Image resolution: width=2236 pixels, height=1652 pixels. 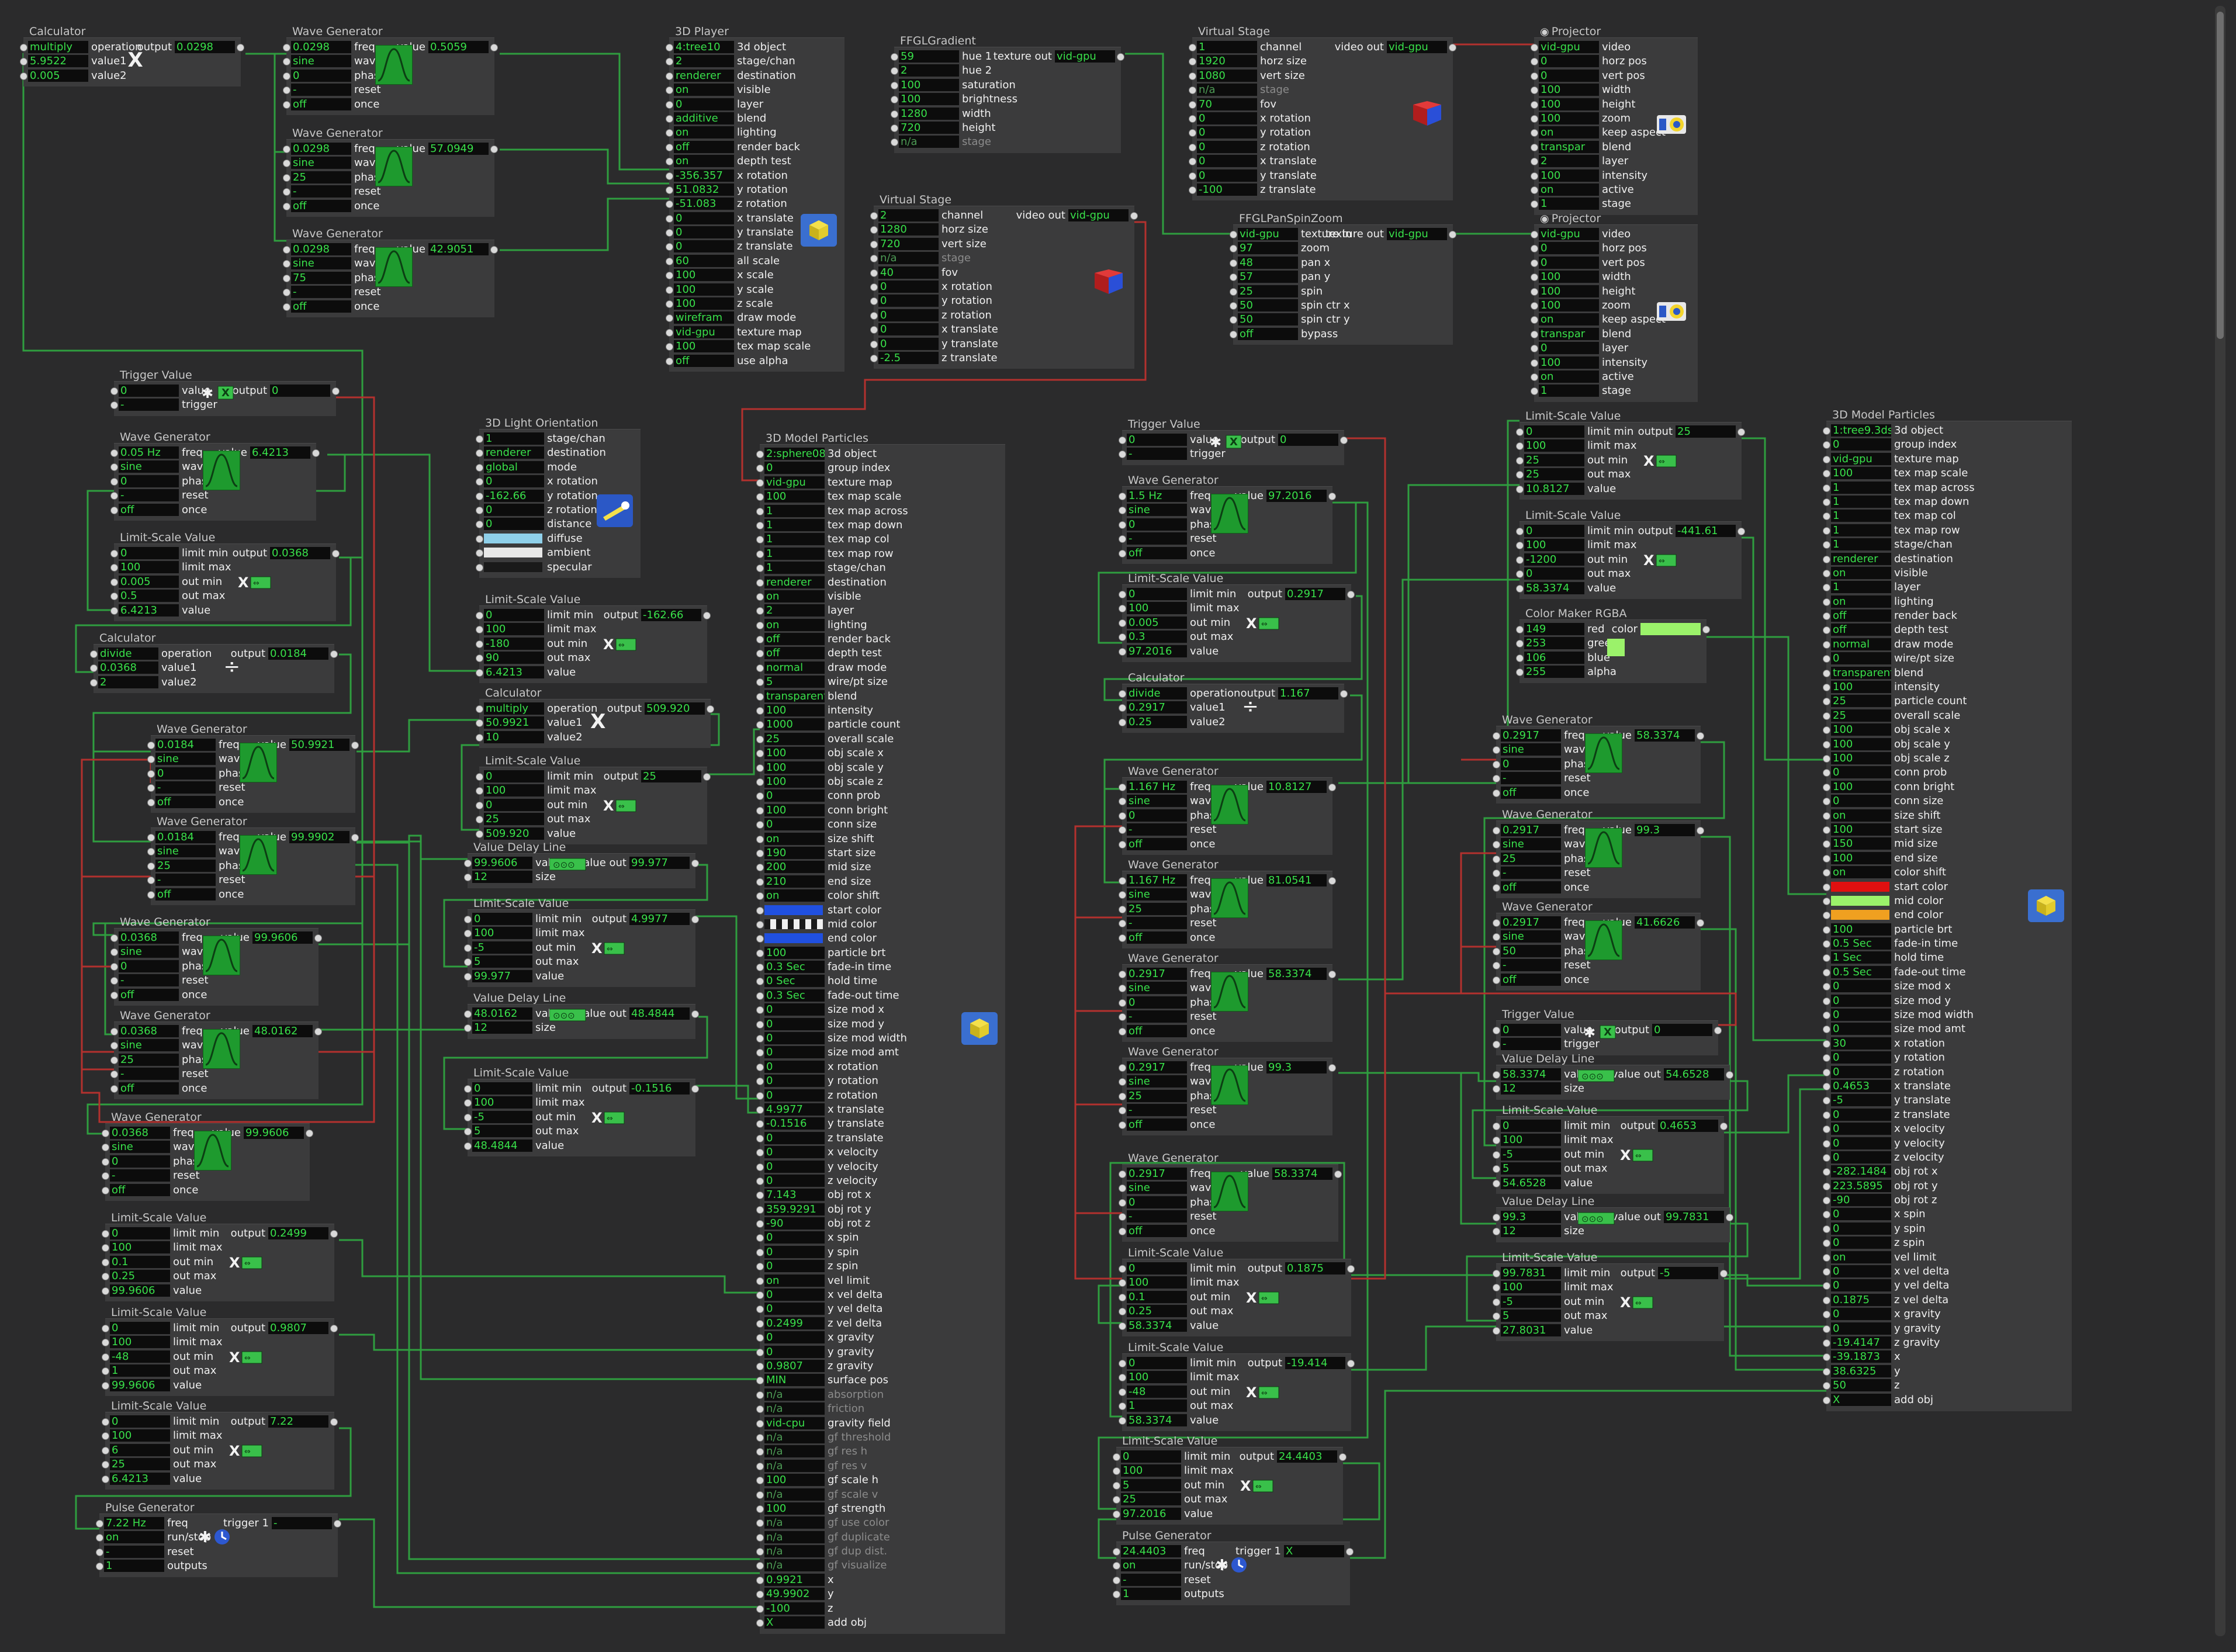 What do you see at coordinates (795, 483) in the screenshot?
I see `input-value: vid-gpu` at bounding box center [795, 483].